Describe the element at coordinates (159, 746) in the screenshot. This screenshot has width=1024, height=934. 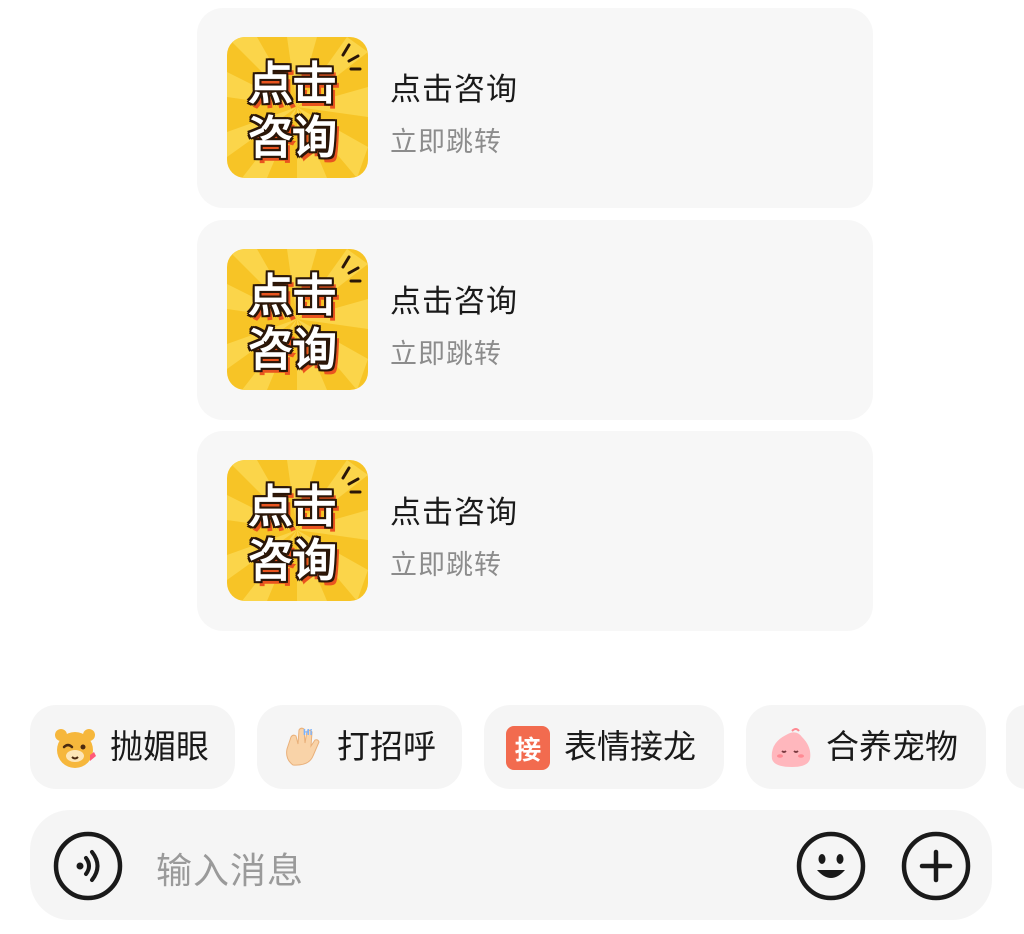
I see `chip-label: 抛媚眼` at that location.